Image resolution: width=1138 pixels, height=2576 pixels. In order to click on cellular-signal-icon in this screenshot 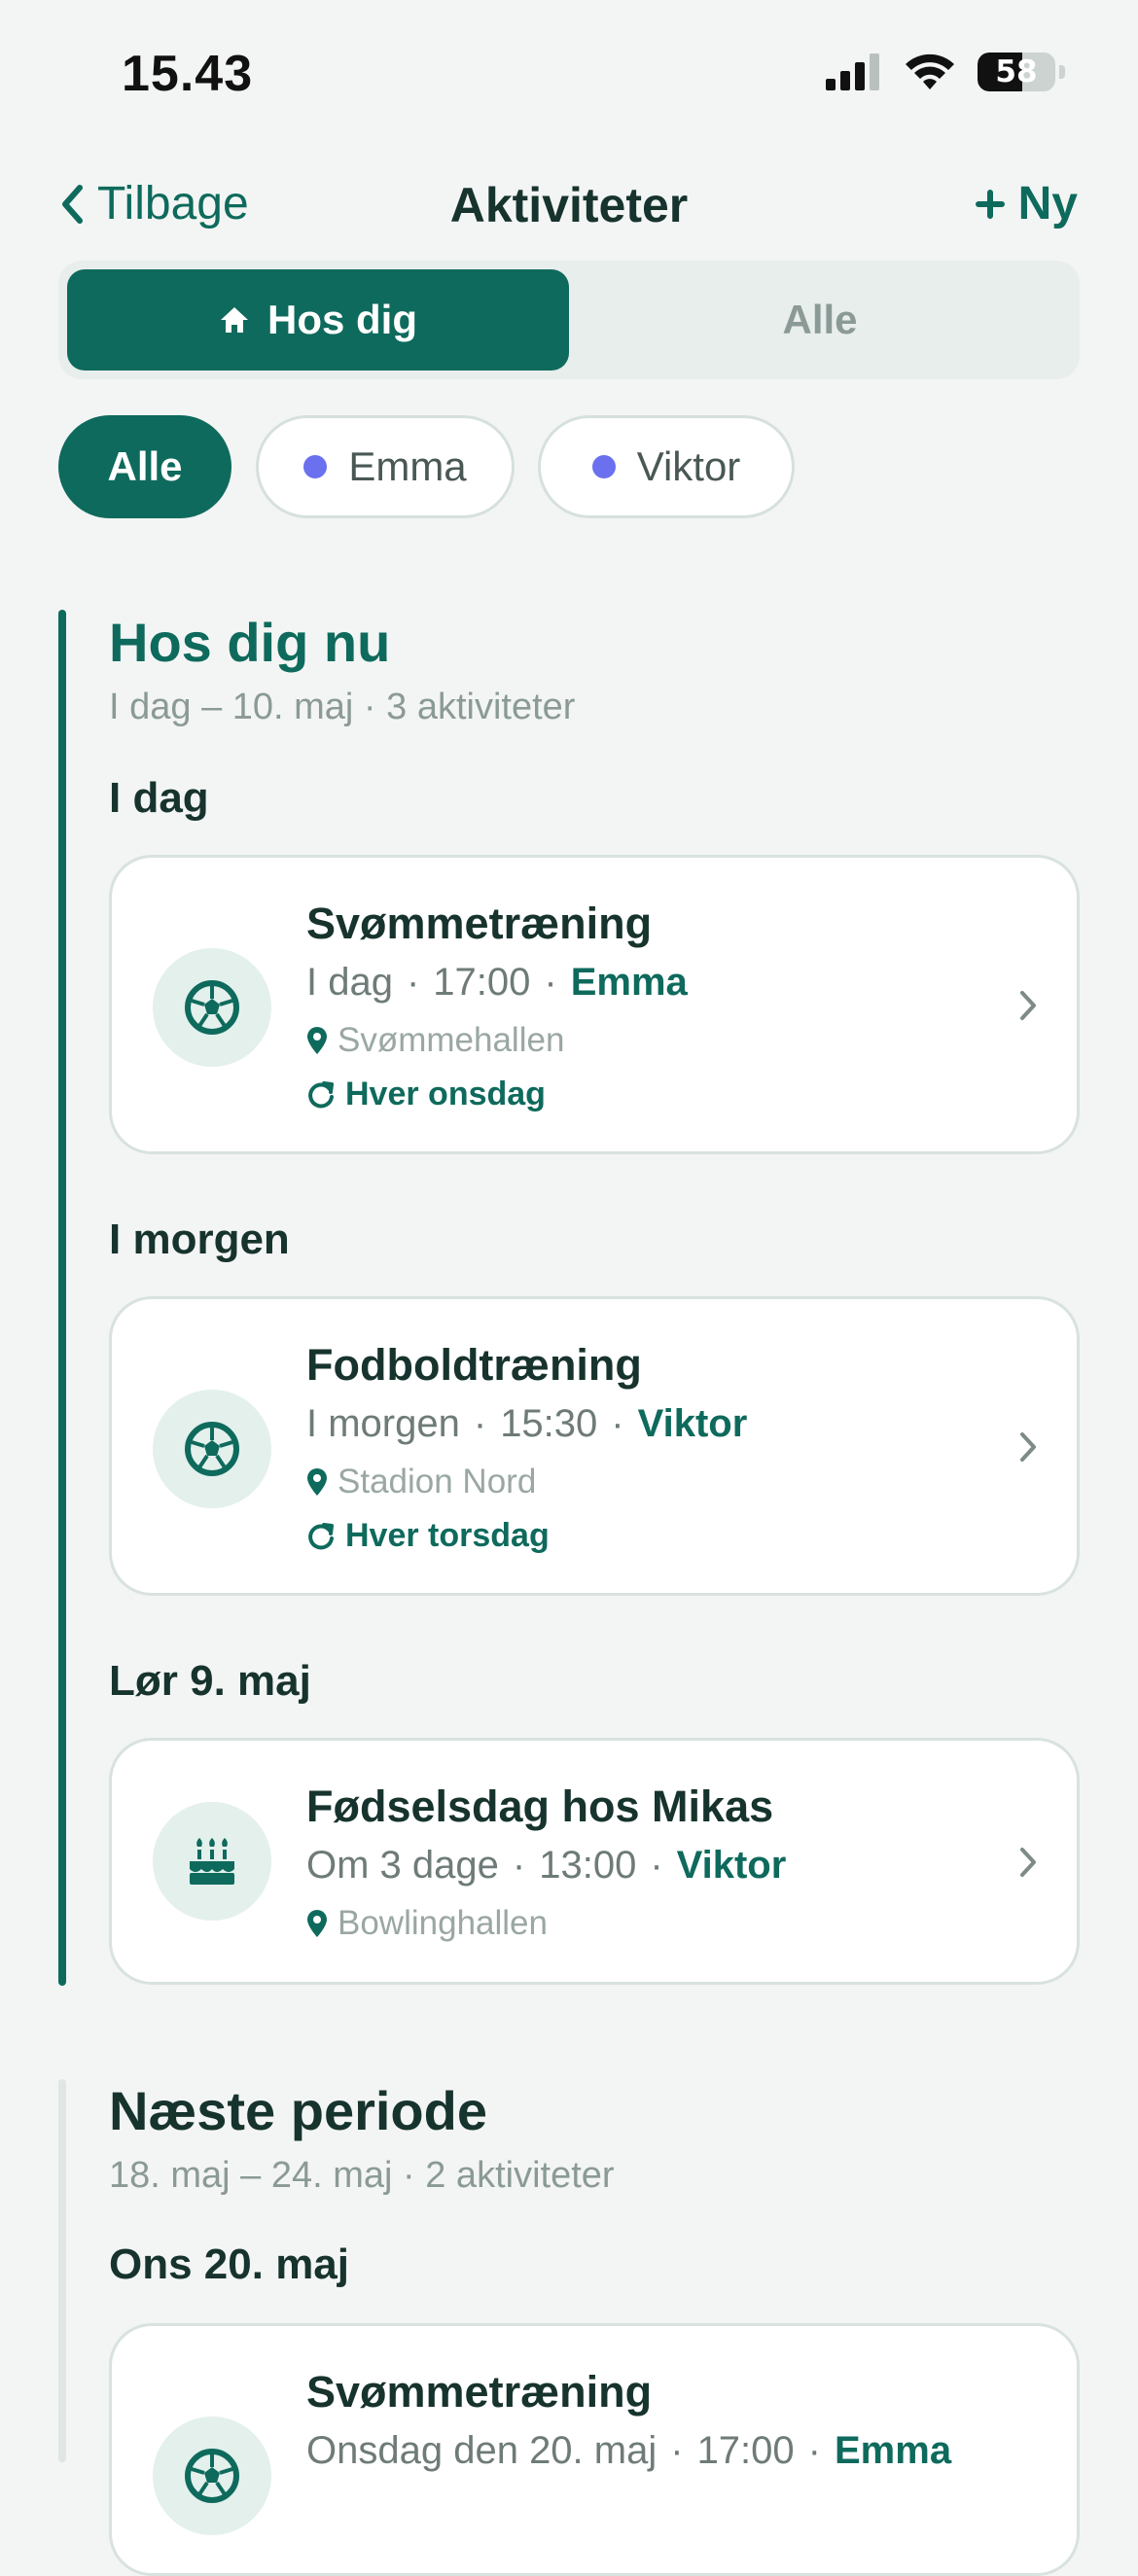, I will do `click(852, 71)`.